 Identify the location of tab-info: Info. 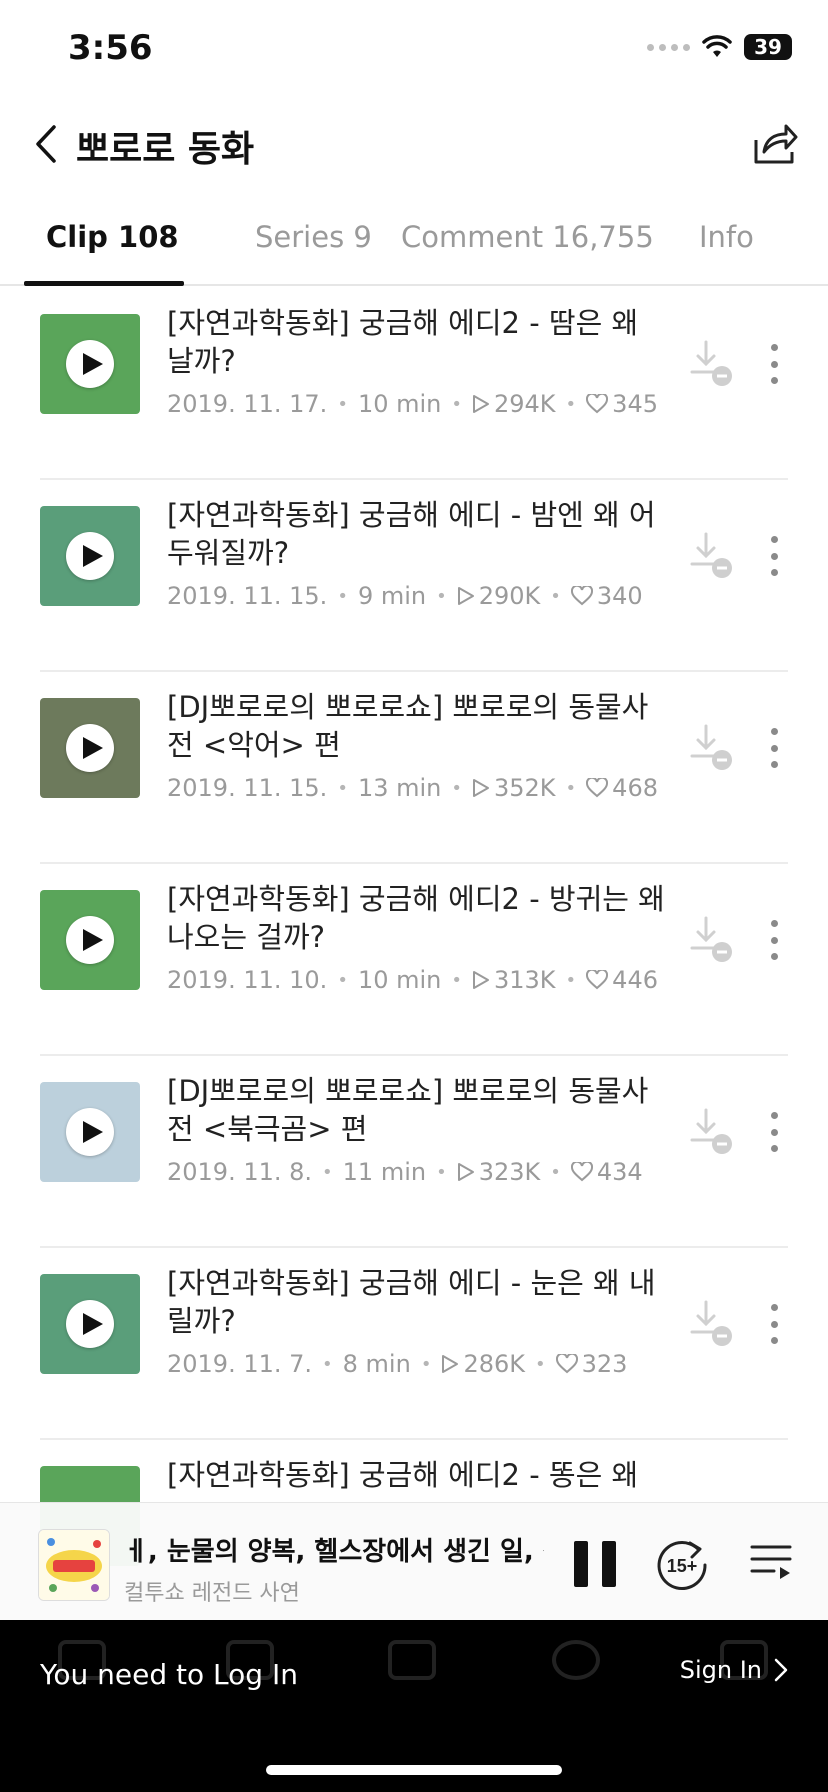
(726, 237).